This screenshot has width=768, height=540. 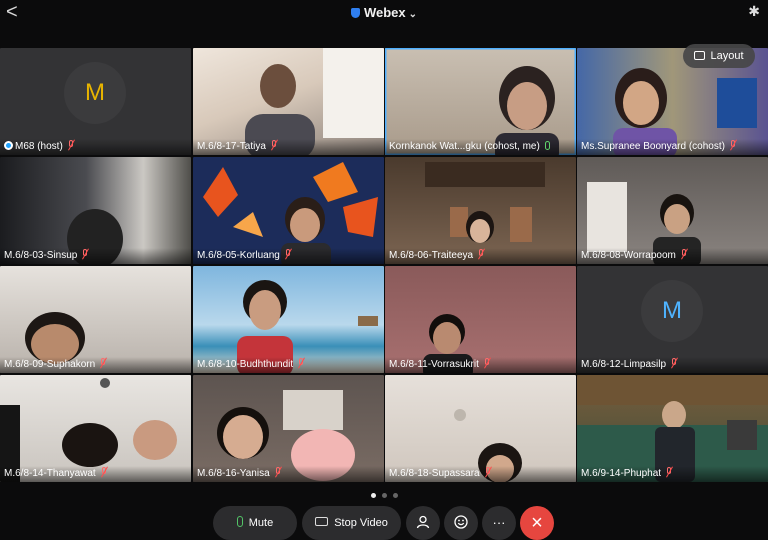 I want to click on bluetooth-icon: ✱, so click(x=754, y=11).